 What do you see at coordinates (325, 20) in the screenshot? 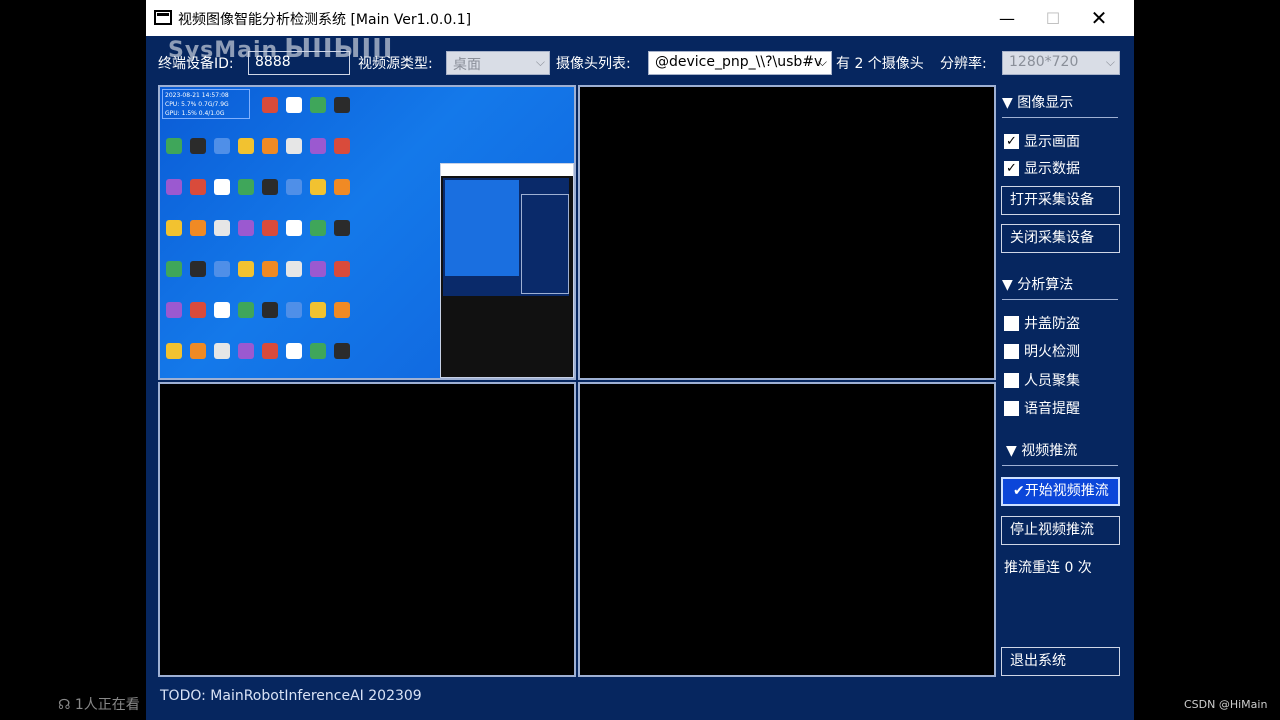
I see `window-title: 视频图像智能分析检测系统 [Main Ver1.0.0.1]` at bounding box center [325, 20].